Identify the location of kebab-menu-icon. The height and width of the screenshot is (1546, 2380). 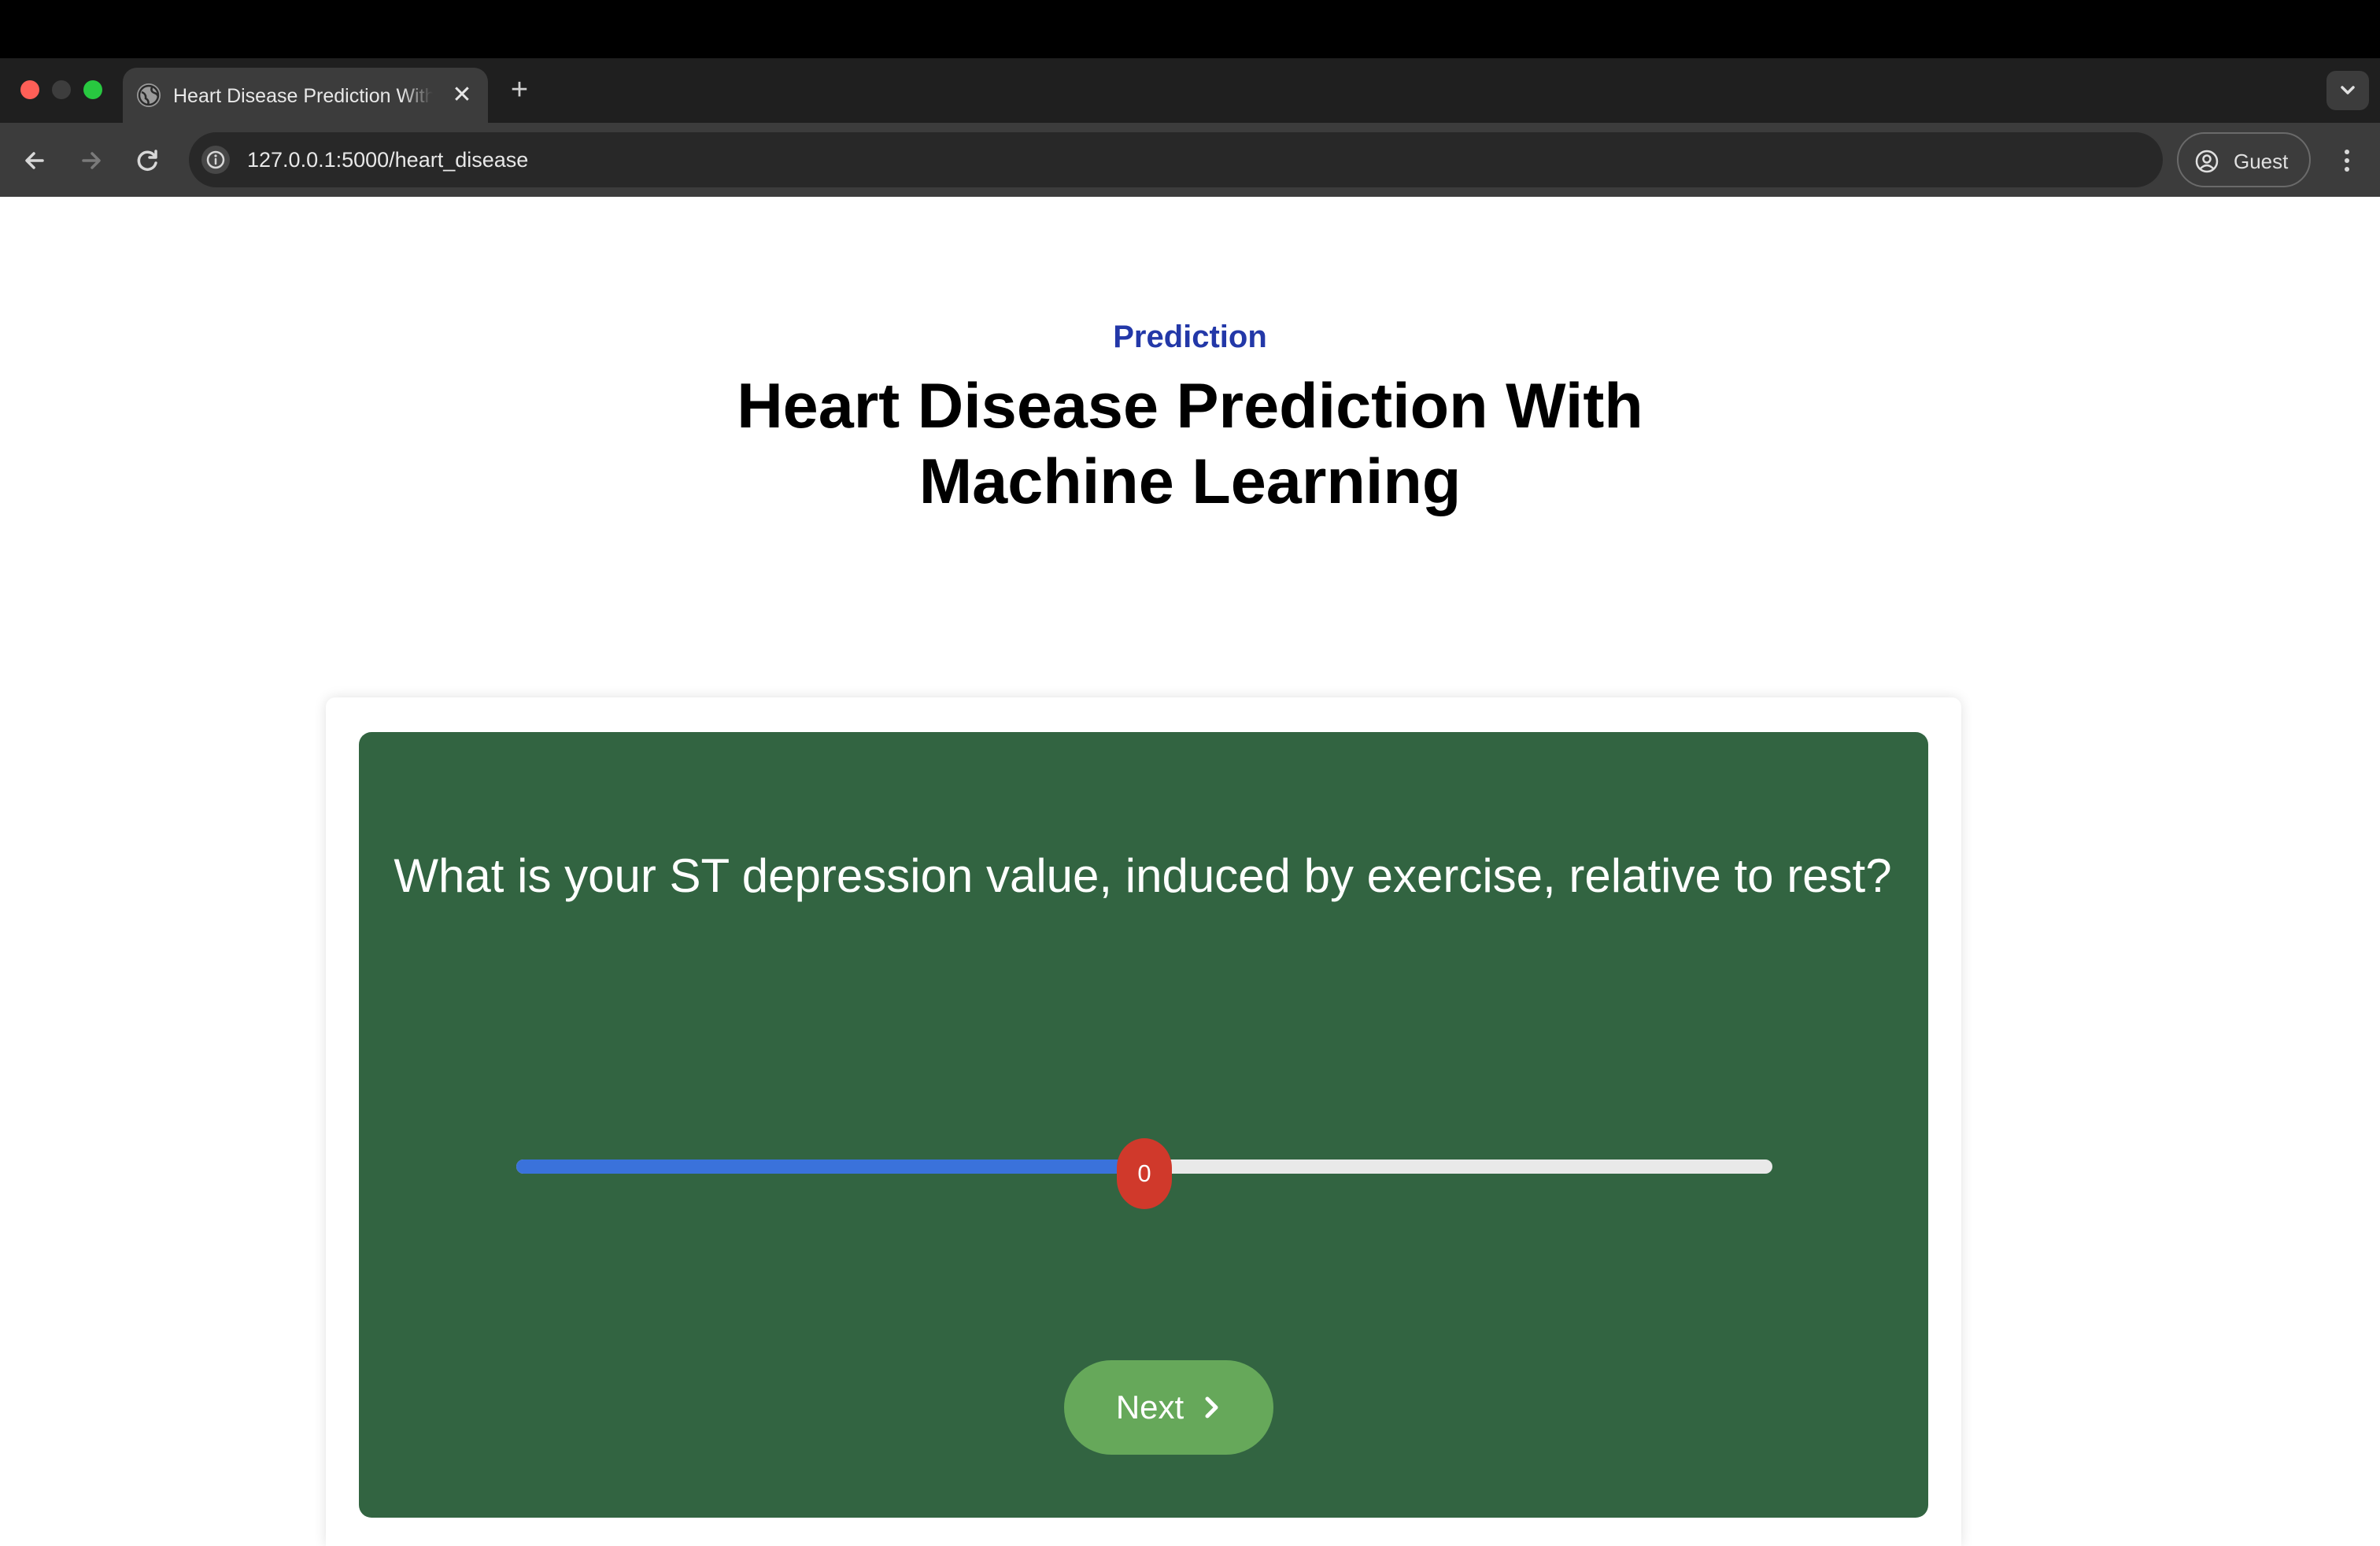
(2347, 161).